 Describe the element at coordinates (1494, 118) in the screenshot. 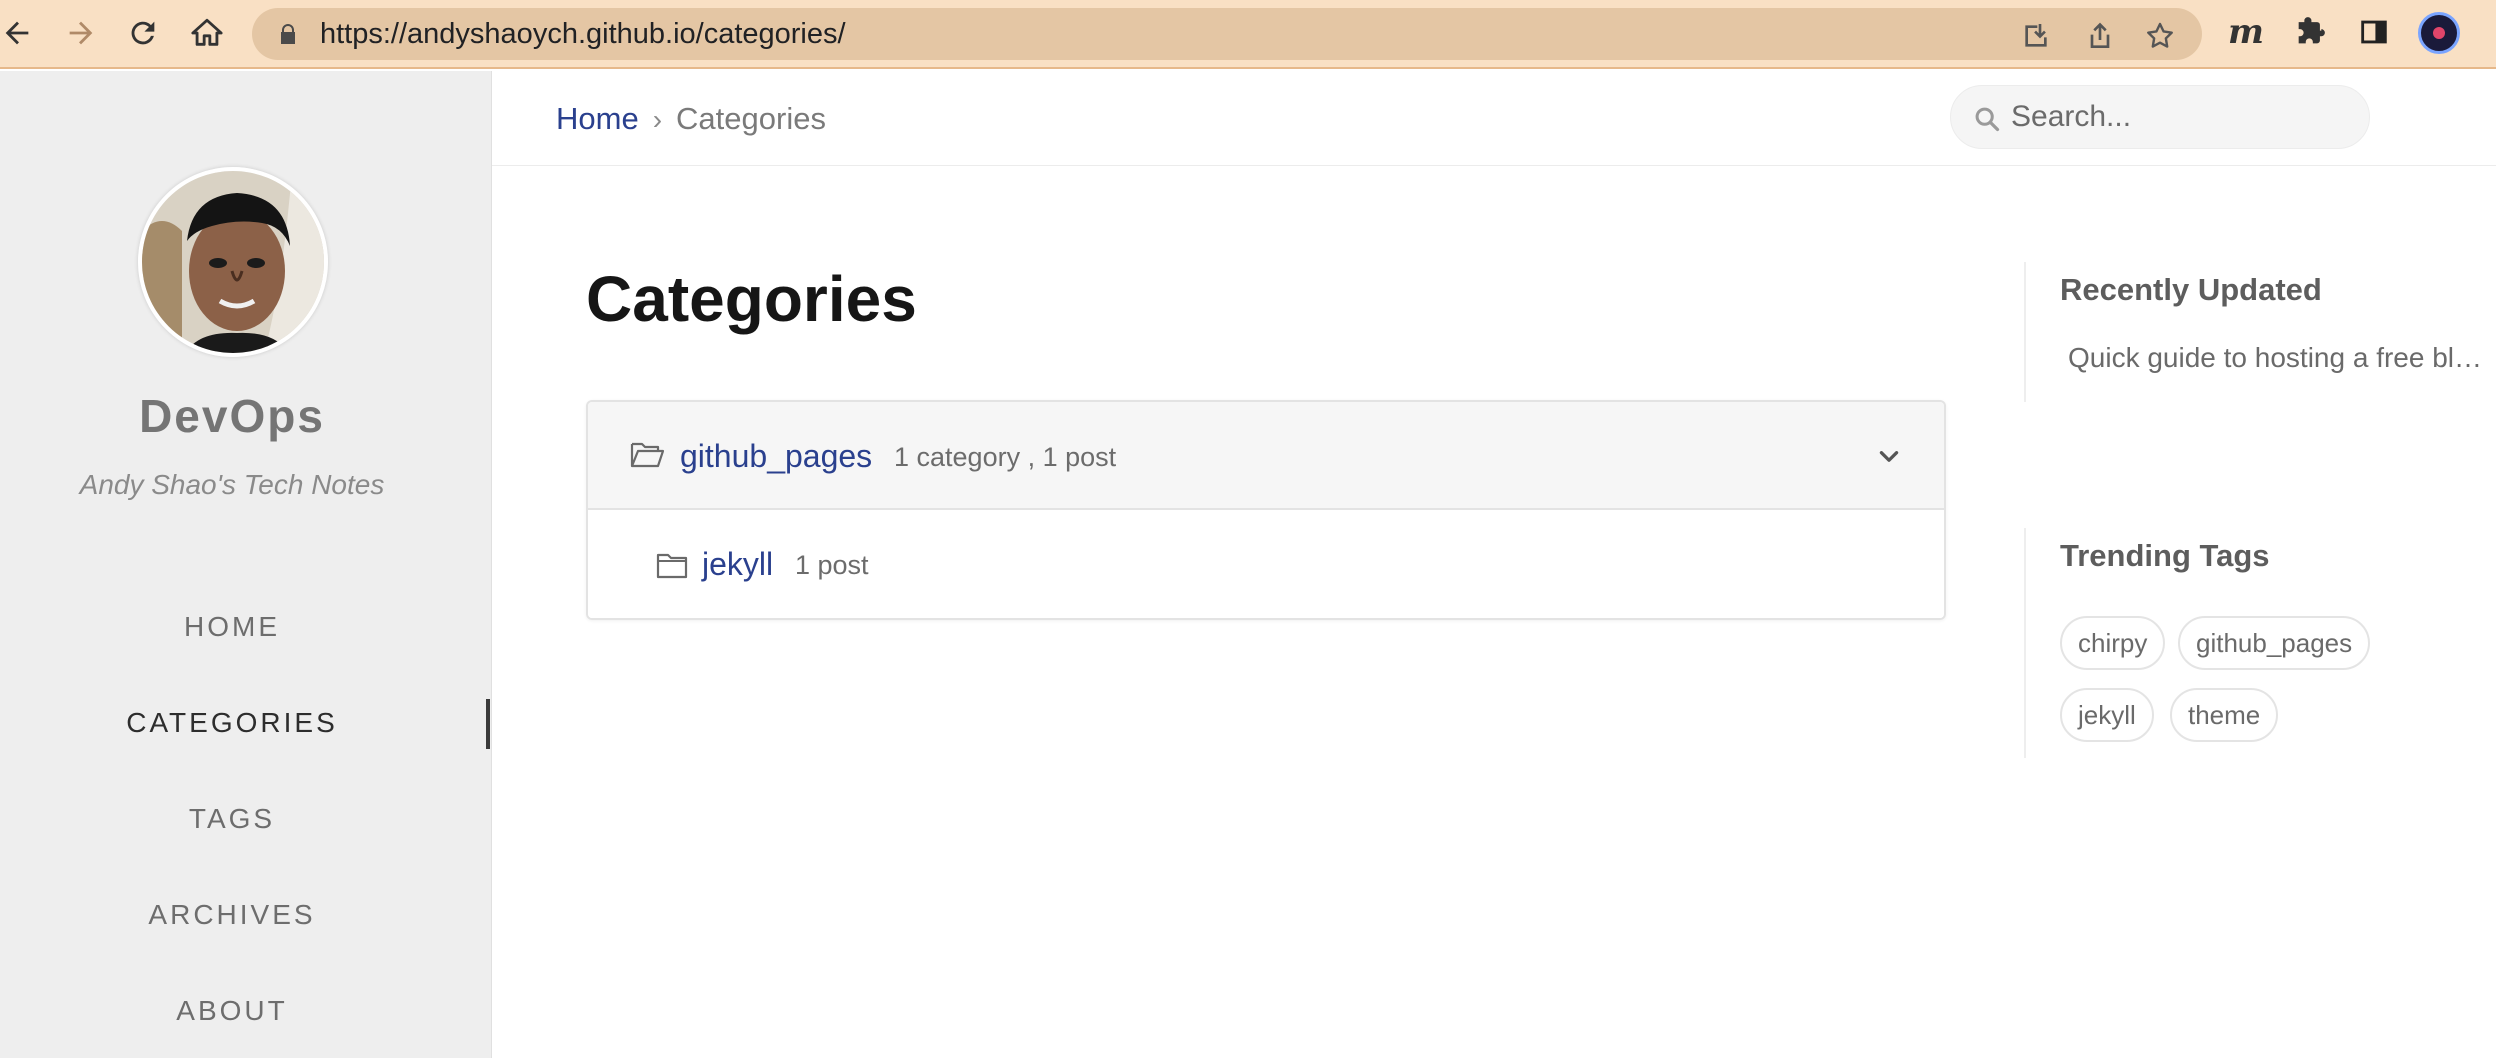

I see `topbar: Home › Categories` at that location.